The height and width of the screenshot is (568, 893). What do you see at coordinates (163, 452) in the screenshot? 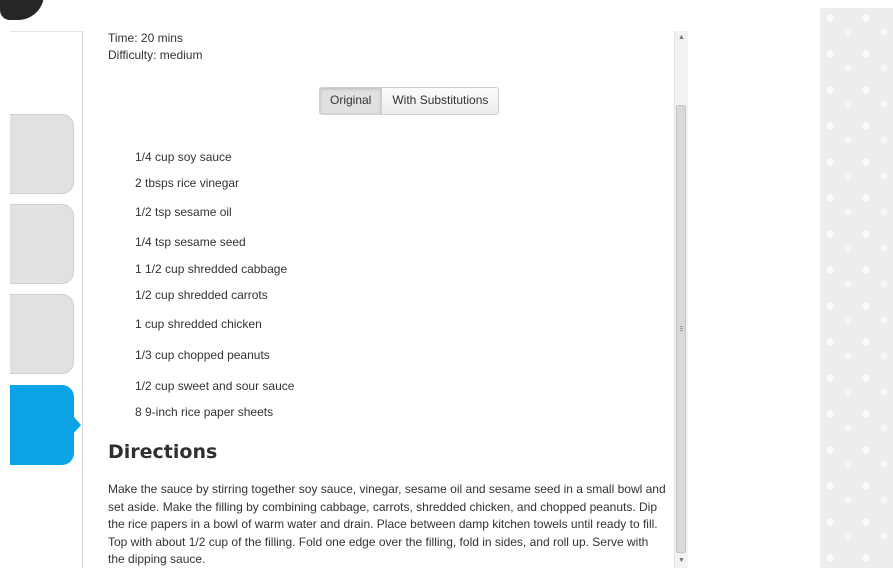
I see `directions-heading: Directions` at bounding box center [163, 452].